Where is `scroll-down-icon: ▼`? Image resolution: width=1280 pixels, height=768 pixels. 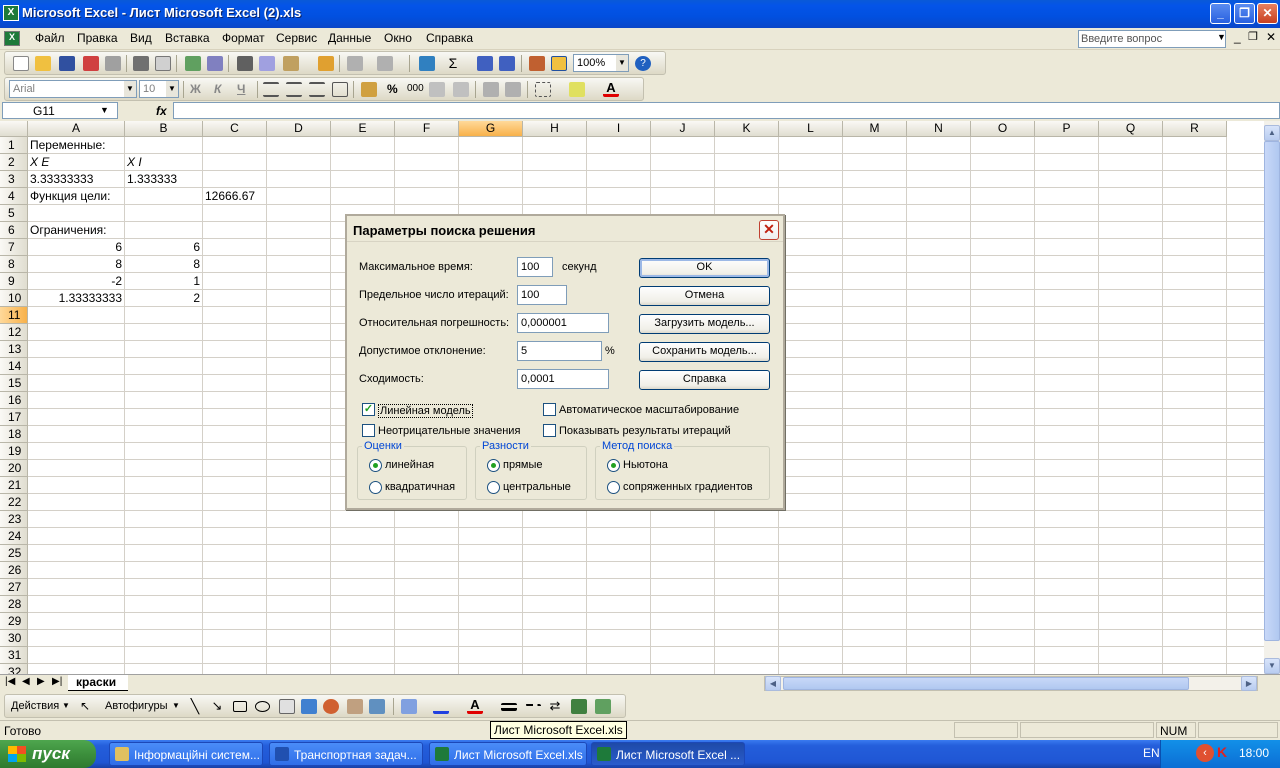 scroll-down-icon: ▼ is located at coordinates (1272, 666).